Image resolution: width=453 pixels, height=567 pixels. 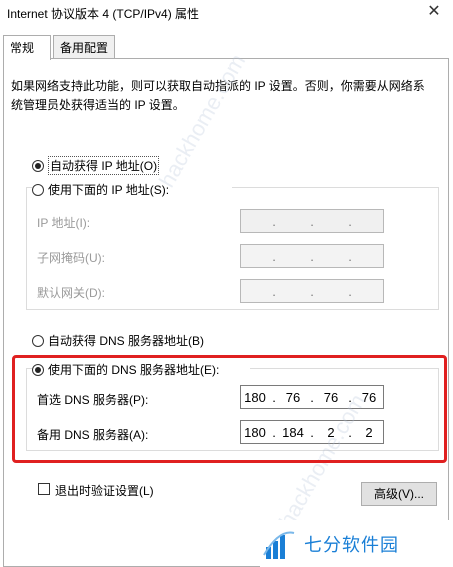 I want to click on radio-auto-ip: 自动获得 IP 地址(O), so click(x=96, y=165).